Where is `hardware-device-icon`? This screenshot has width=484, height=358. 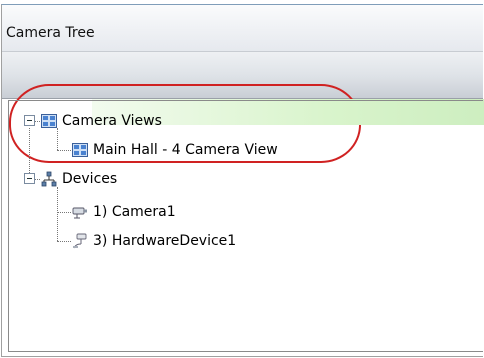 hardware-device-icon is located at coordinates (80, 241).